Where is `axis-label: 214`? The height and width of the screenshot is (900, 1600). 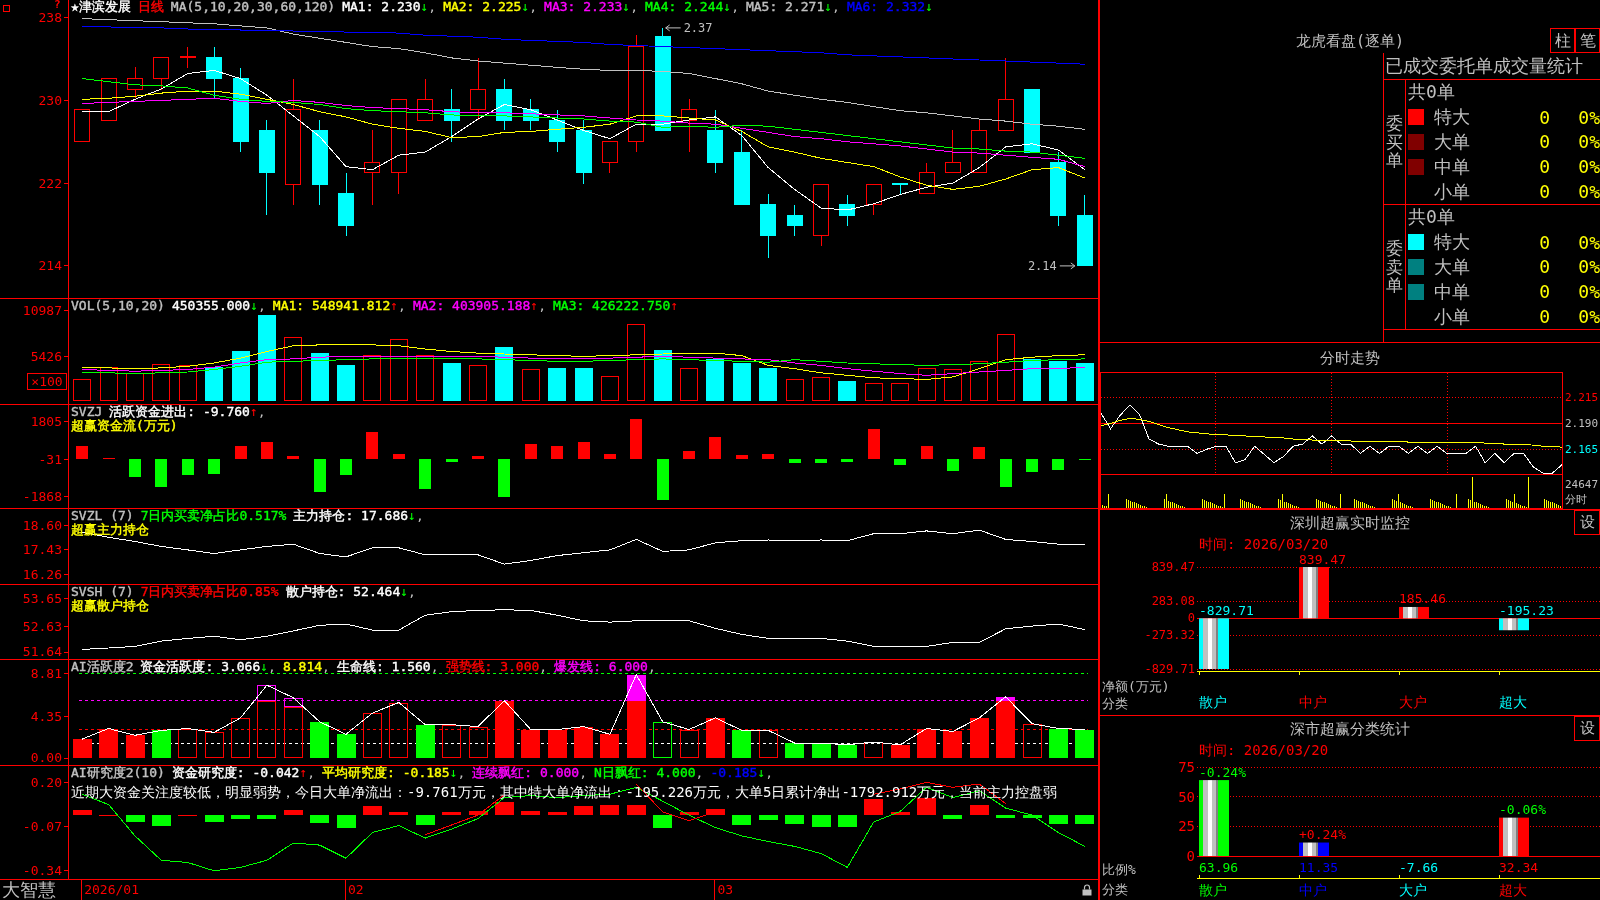 axis-label: 214 is located at coordinates (50, 266).